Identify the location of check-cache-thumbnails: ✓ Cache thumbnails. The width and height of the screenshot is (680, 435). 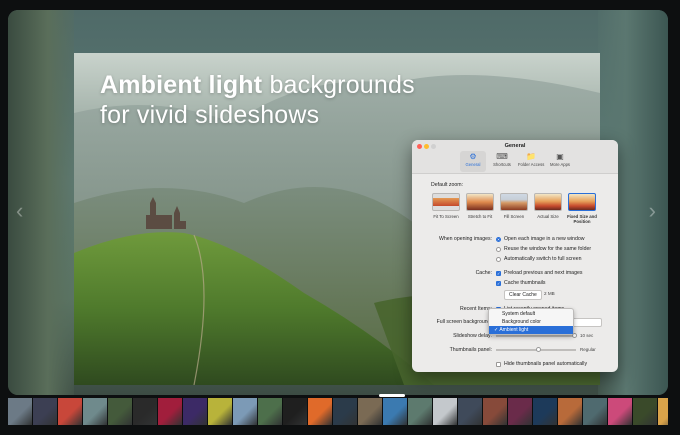
(521, 283).